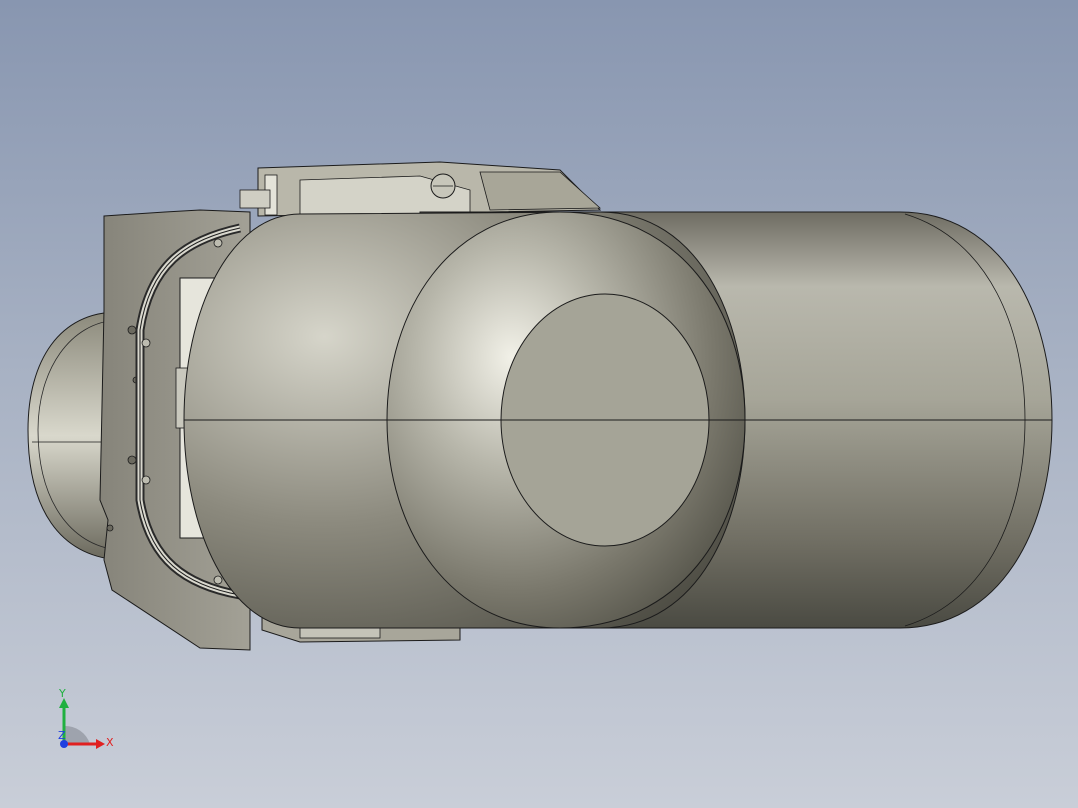 This screenshot has width=1078, height=808. I want to click on x-axis-arrowhead, so click(100, 744).